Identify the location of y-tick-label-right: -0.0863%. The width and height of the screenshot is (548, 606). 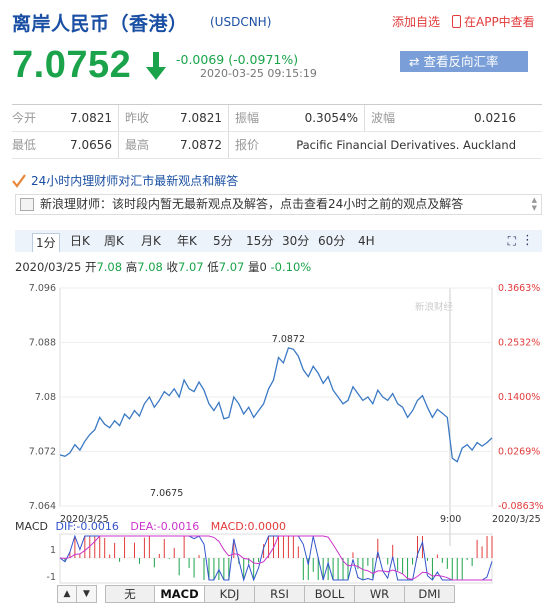
(521, 506).